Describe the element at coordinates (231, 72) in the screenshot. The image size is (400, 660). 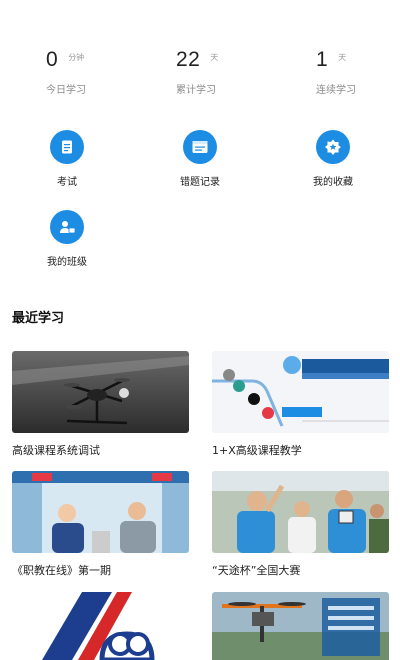
I see `stat-total: 22 天 累计学习` at that location.